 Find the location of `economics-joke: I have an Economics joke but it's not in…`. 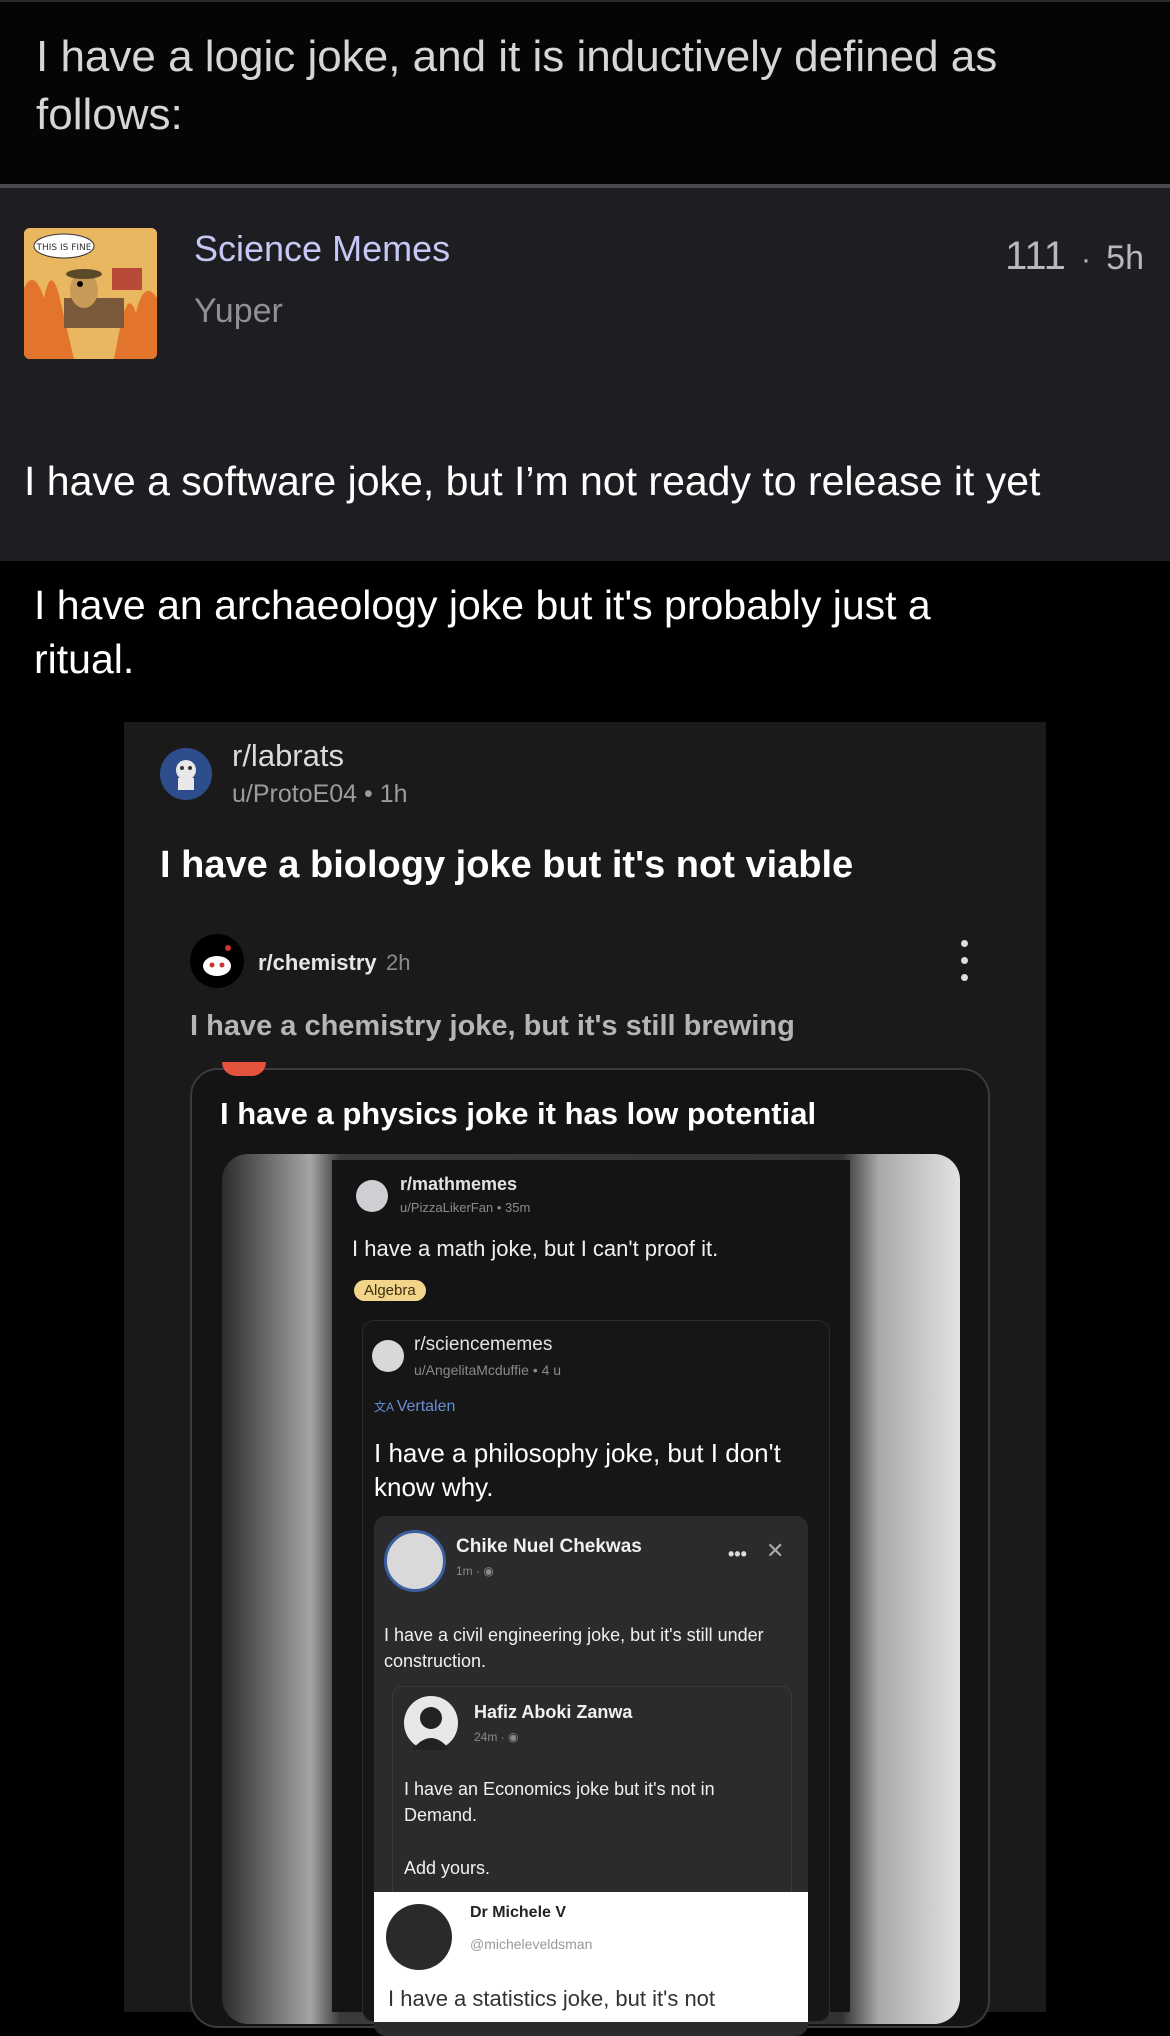

economics-joke: I have an Economics joke but it's not in… is located at coordinates (559, 1802).